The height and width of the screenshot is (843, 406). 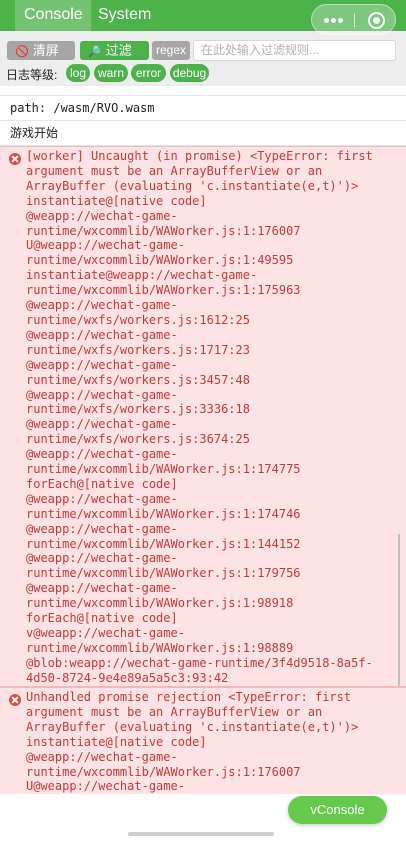 What do you see at coordinates (22, 52) in the screenshot?
I see `no-entry-icon: 🚫` at bounding box center [22, 52].